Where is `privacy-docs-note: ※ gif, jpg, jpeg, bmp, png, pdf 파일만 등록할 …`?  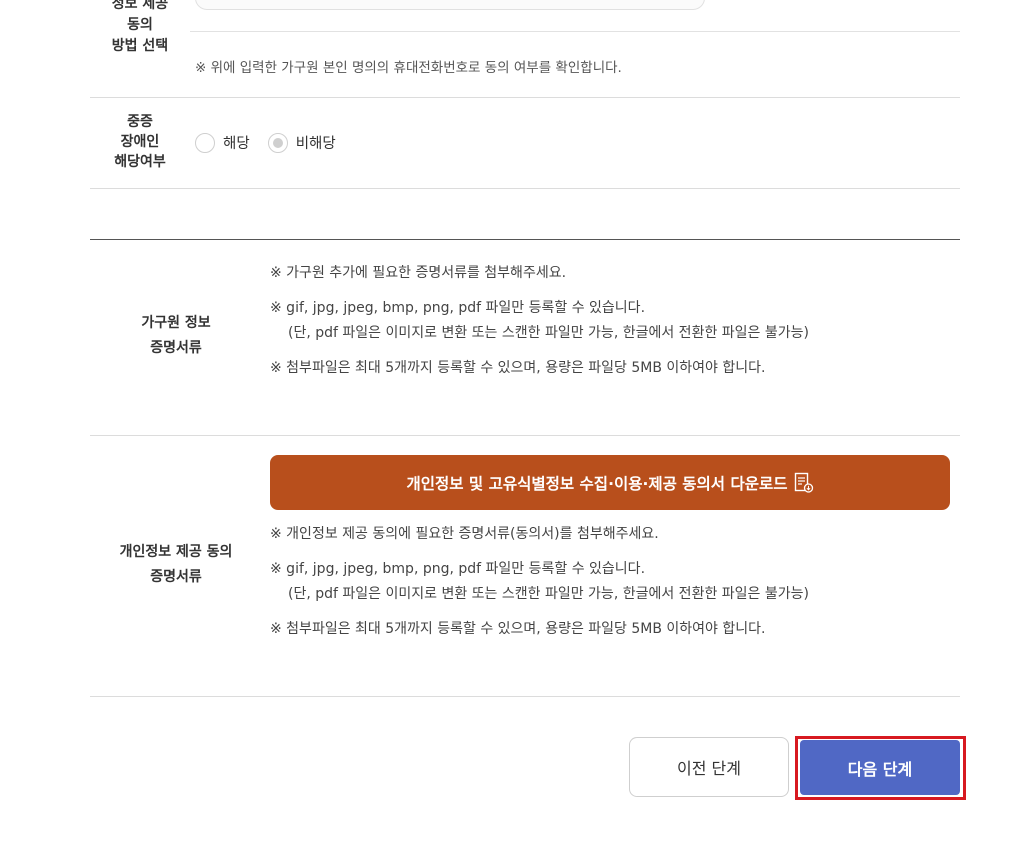 privacy-docs-note: ※ gif, jpg, jpeg, bmp, png, pdf 파일만 등록할 … is located at coordinates (458, 569).